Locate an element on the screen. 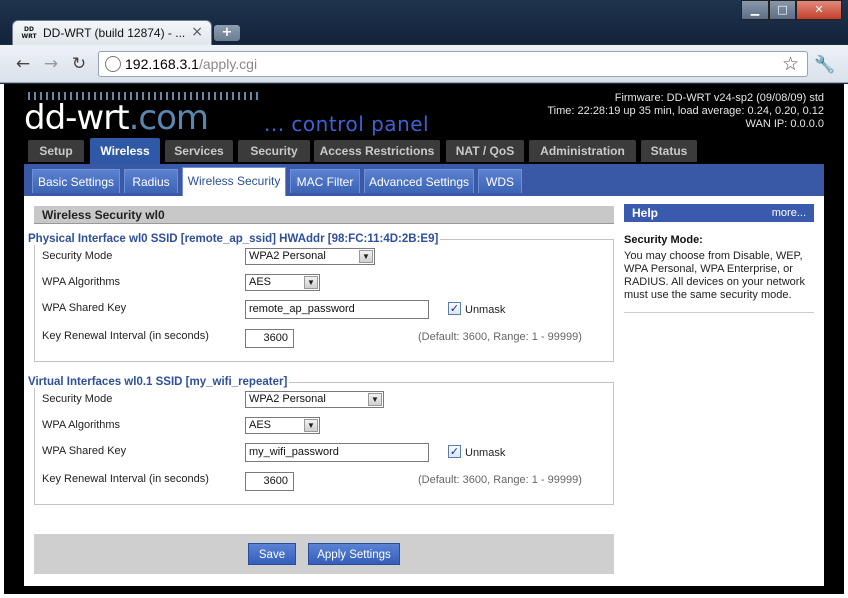 The height and width of the screenshot is (598, 848). tab-security: Security is located at coordinates (274, 151).